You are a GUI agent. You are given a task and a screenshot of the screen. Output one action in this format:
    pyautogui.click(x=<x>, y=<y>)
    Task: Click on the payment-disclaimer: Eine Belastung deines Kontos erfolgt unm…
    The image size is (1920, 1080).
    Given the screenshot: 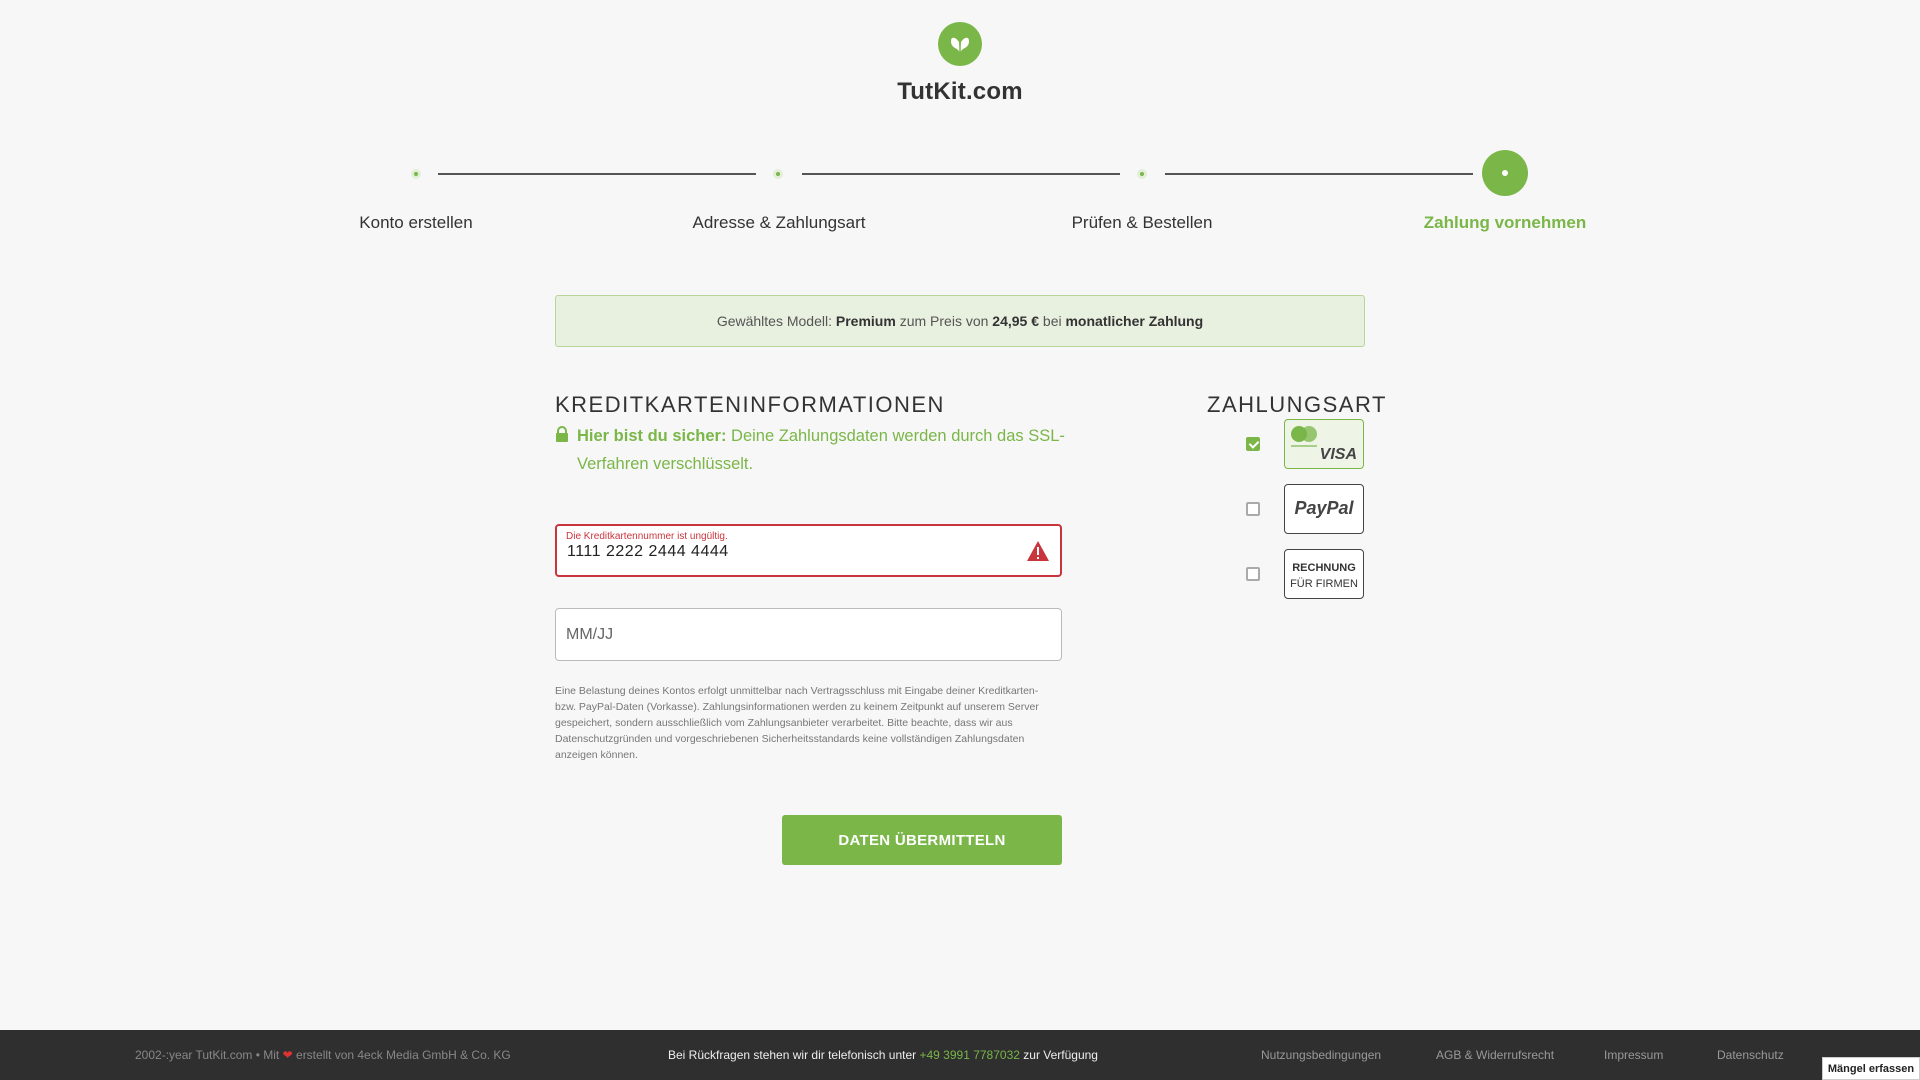 What is the action you would take?
    pyautogui.click(x=797, y=723)
    